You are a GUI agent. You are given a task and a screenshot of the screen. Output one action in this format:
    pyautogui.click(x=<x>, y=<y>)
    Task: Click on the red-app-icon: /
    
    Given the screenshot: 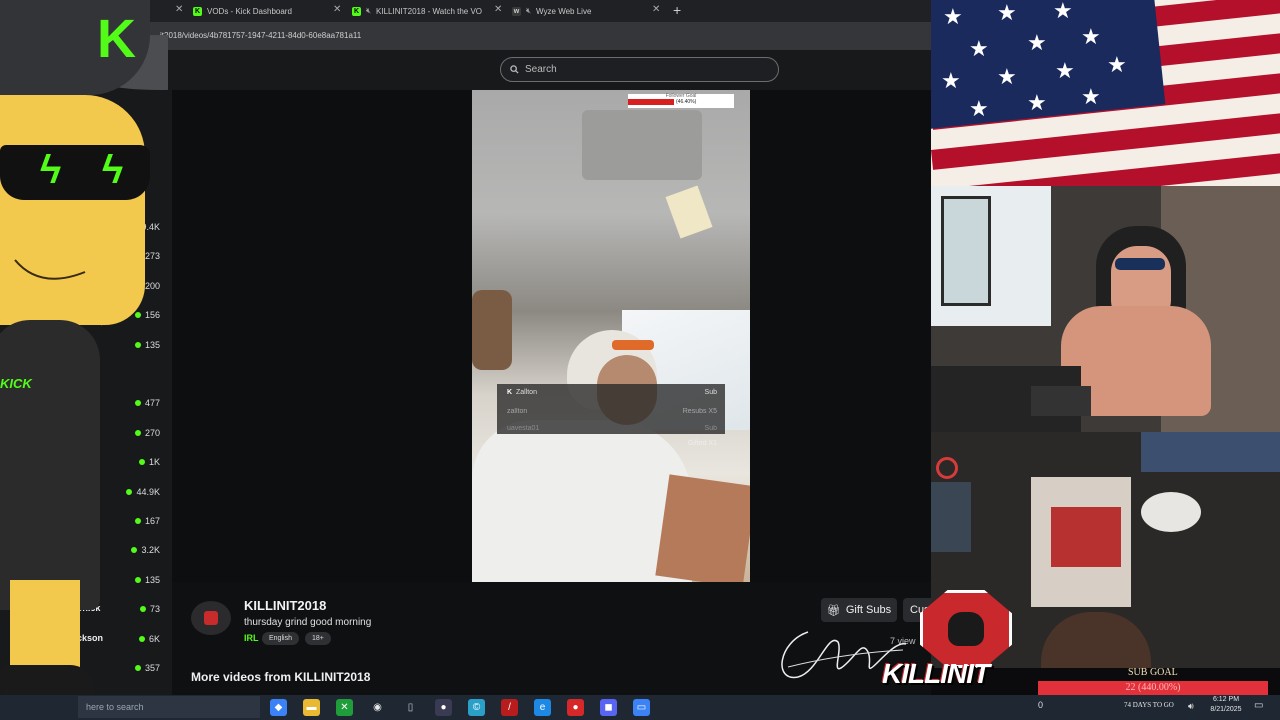 What is the action you would take?
    pyautogui.click(x=509, y=707)
    